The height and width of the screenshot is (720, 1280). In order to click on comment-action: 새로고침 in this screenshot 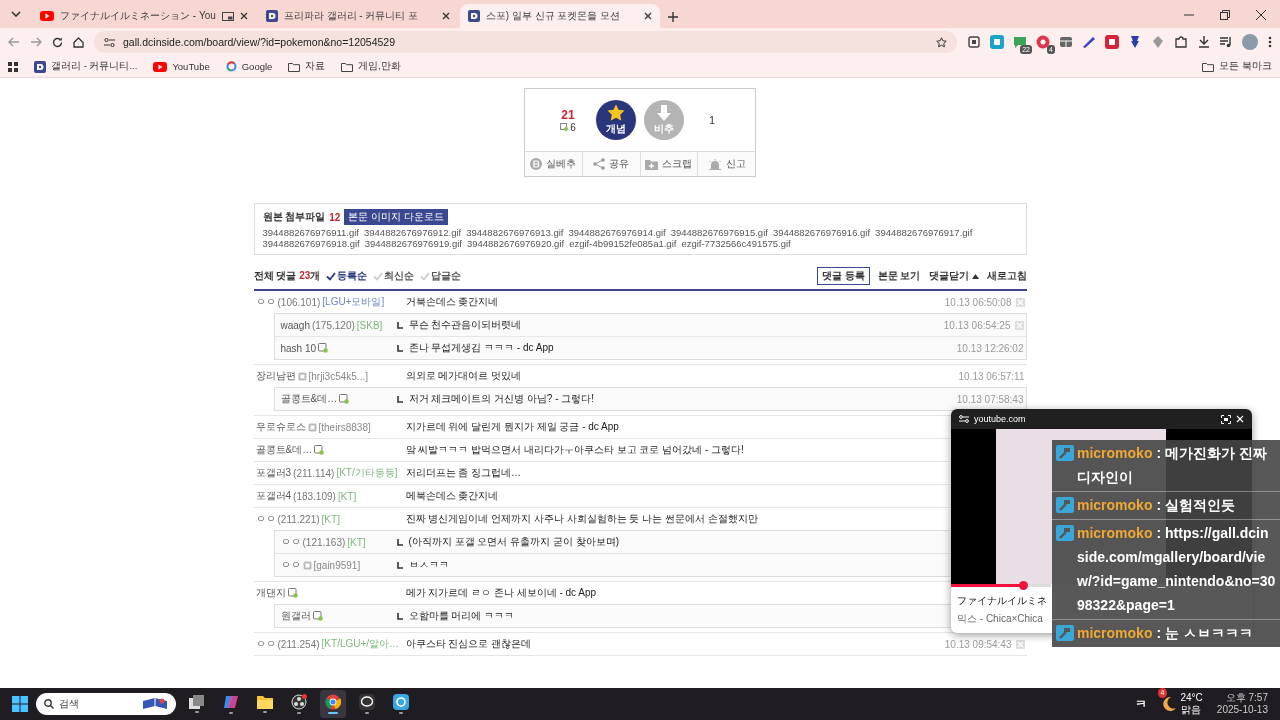, I will do `click(1006, 276)`.